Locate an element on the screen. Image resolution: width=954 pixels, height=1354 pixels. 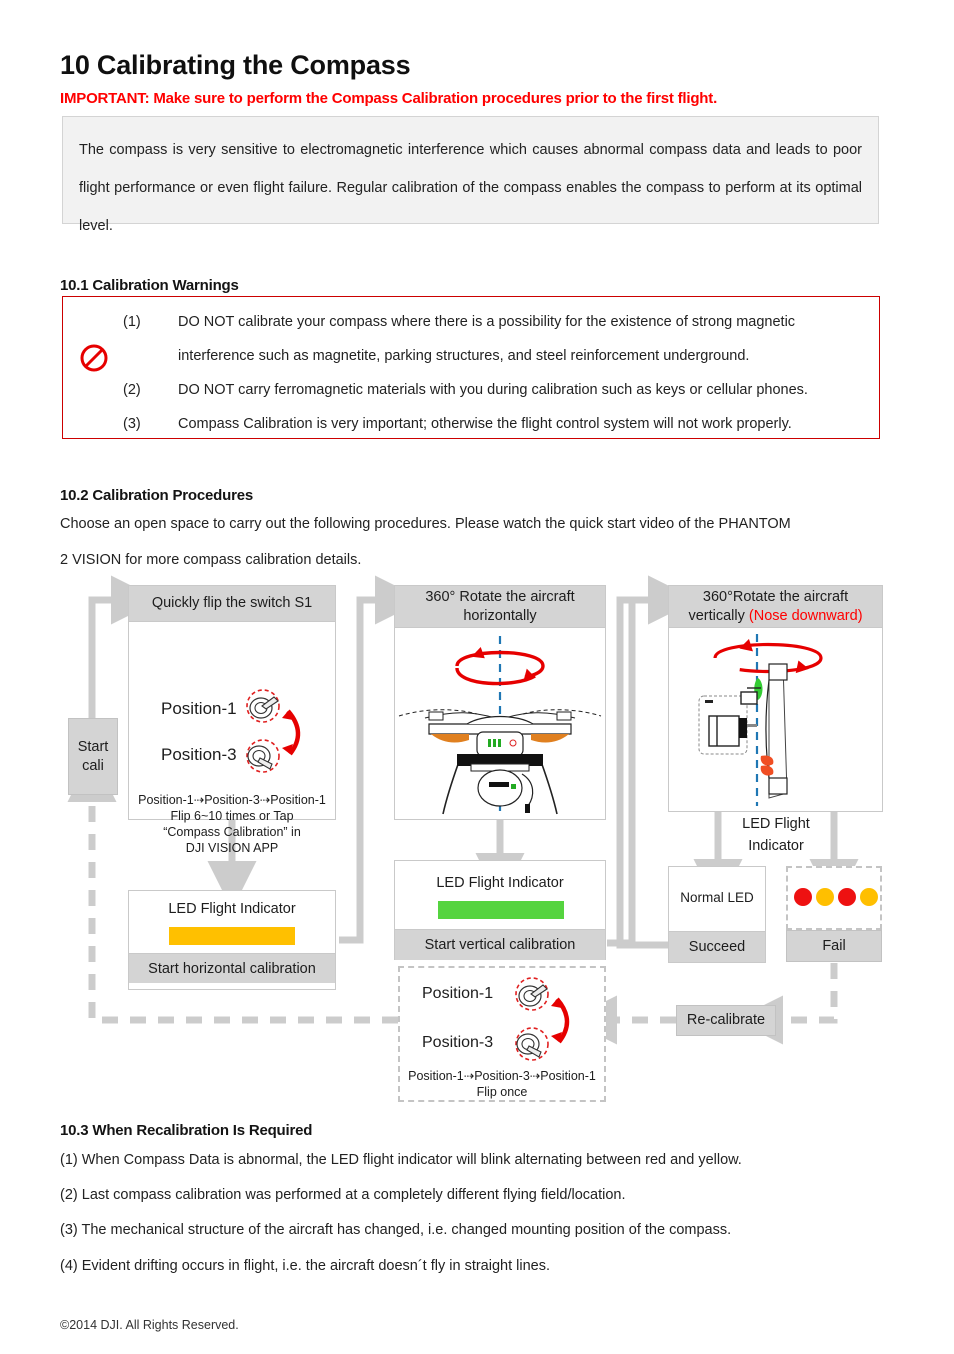
step3-header-line2: vertically (Nose downward) is located at coordinates (775, 616).